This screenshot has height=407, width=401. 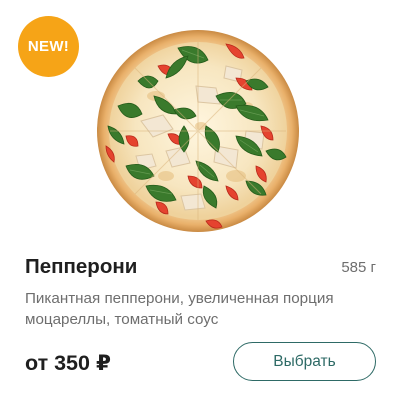 What do you see at coordinates (358, 267) in the screenshot?
I see `product-weight: 585 г` at bounding box center [358, 267].